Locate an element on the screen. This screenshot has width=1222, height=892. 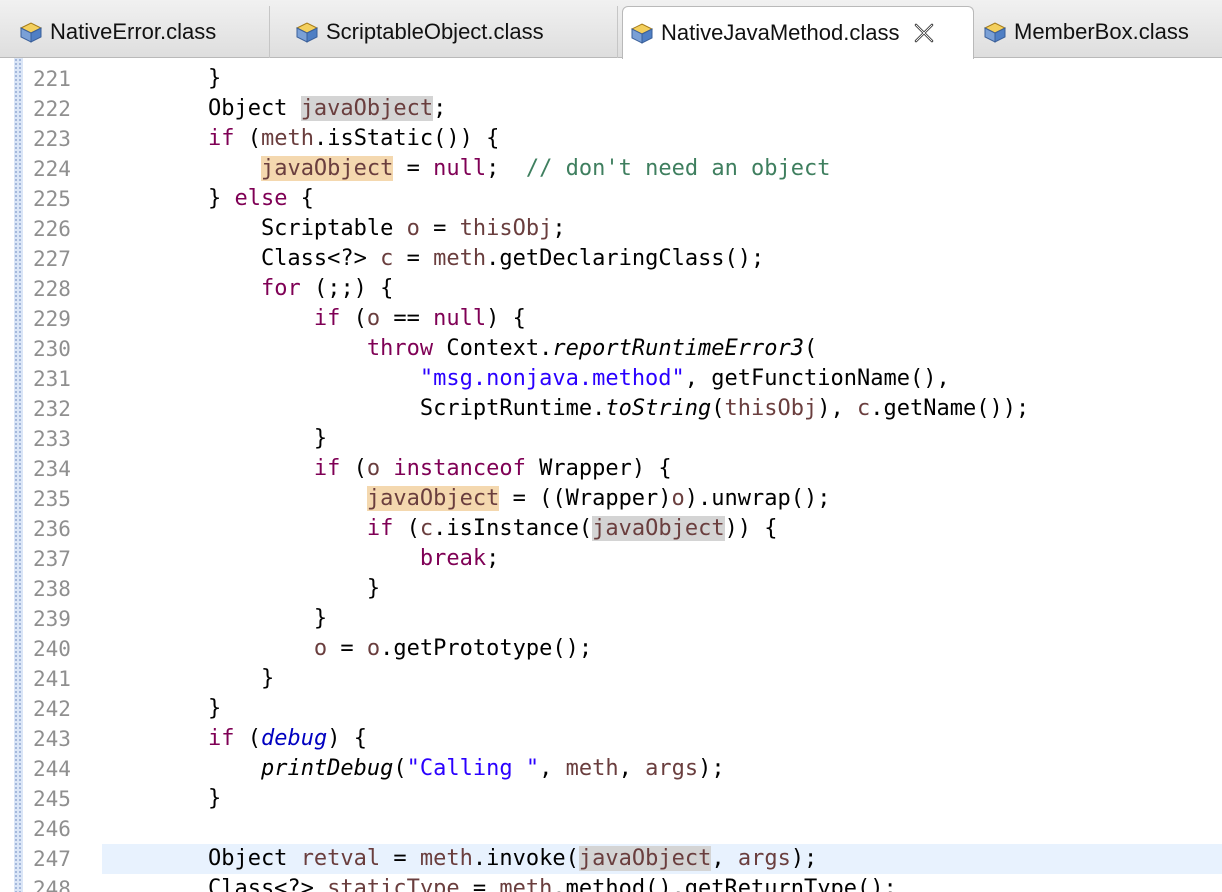
code-line: 236 if (c.isInstance(javaObject)) { is located at coordinates (611, 529).